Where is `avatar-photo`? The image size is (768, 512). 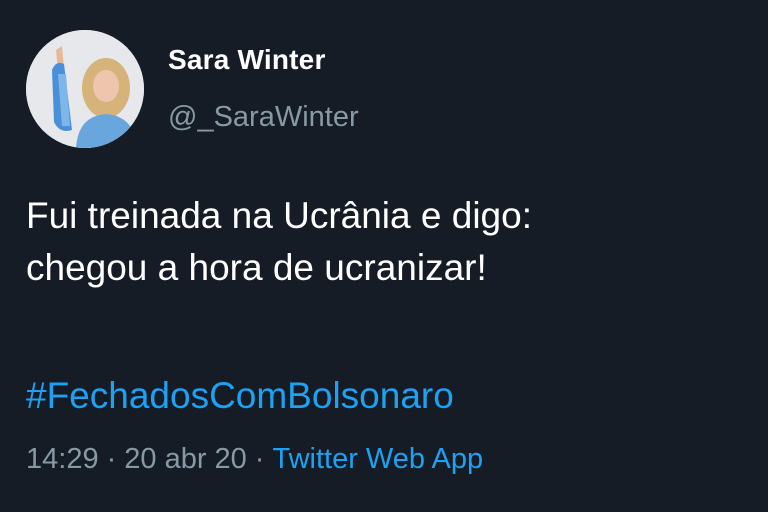
avatar-photo is located at coordinates (85, 89).